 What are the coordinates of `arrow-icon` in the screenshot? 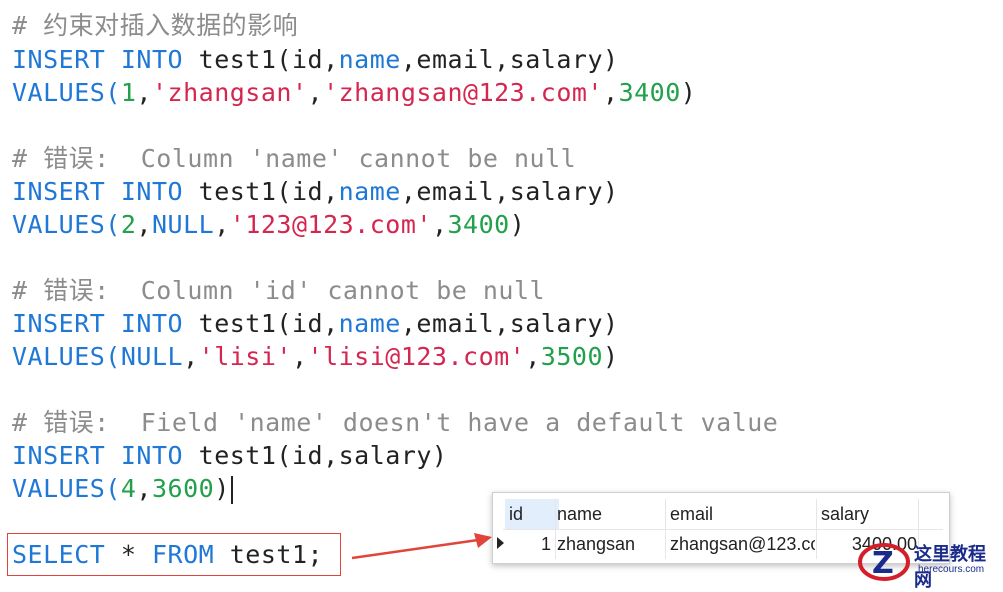 It's located at (421, 546).